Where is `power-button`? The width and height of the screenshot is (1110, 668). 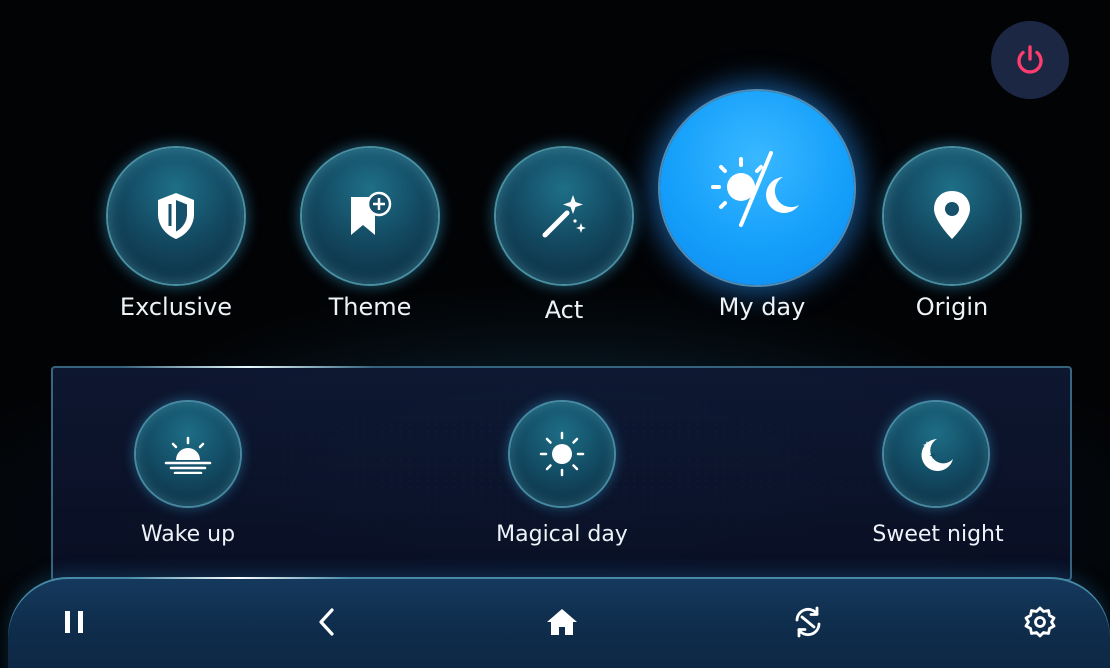
power-button is located at coordinates (1030, 60).